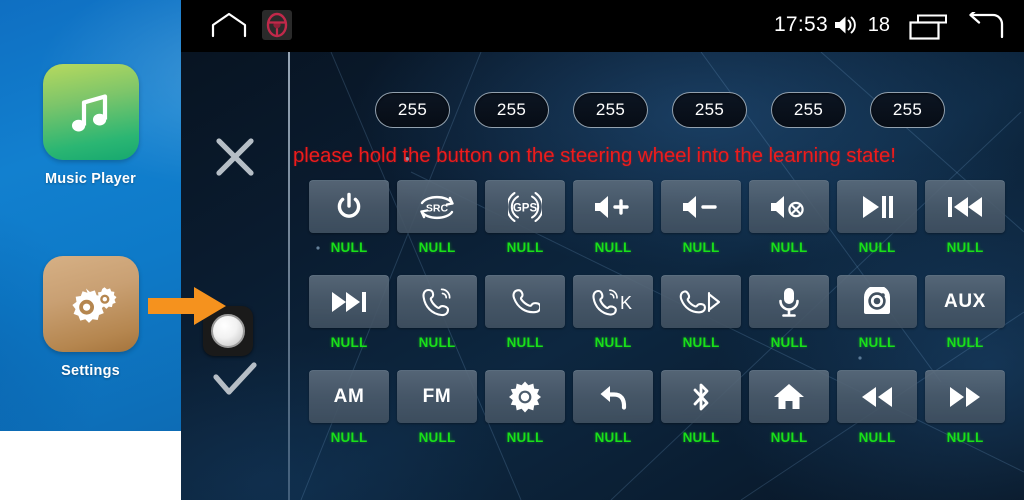 Image resolution: width=1024 pixels, height=500 pixels. Describe the element at coordinates (986, 26) in the screenshot. I see `back-arrow-icon` at that location.